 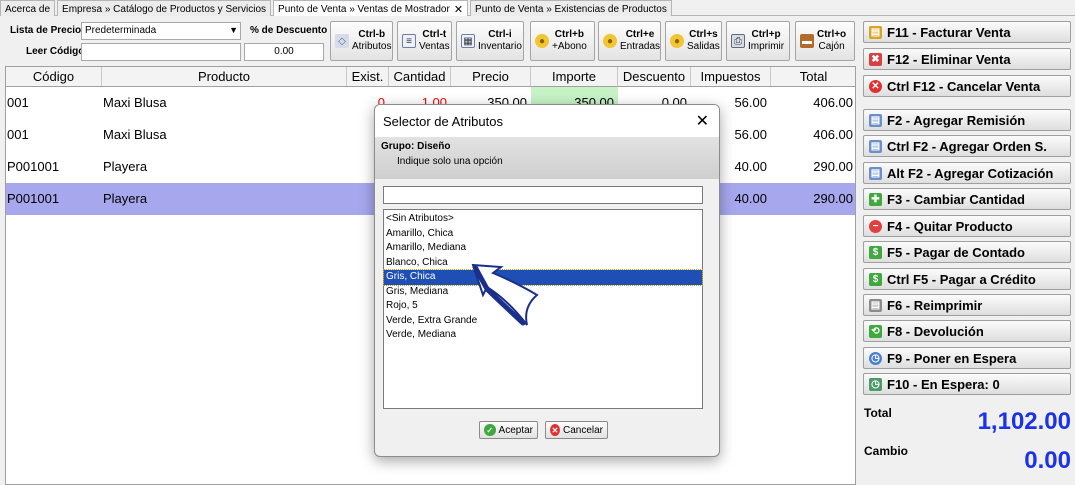 What do you see at coordinates (458, 9) in the screenshot?
I see `close-tab-icon: ✕` at bounding box center [458, 9].